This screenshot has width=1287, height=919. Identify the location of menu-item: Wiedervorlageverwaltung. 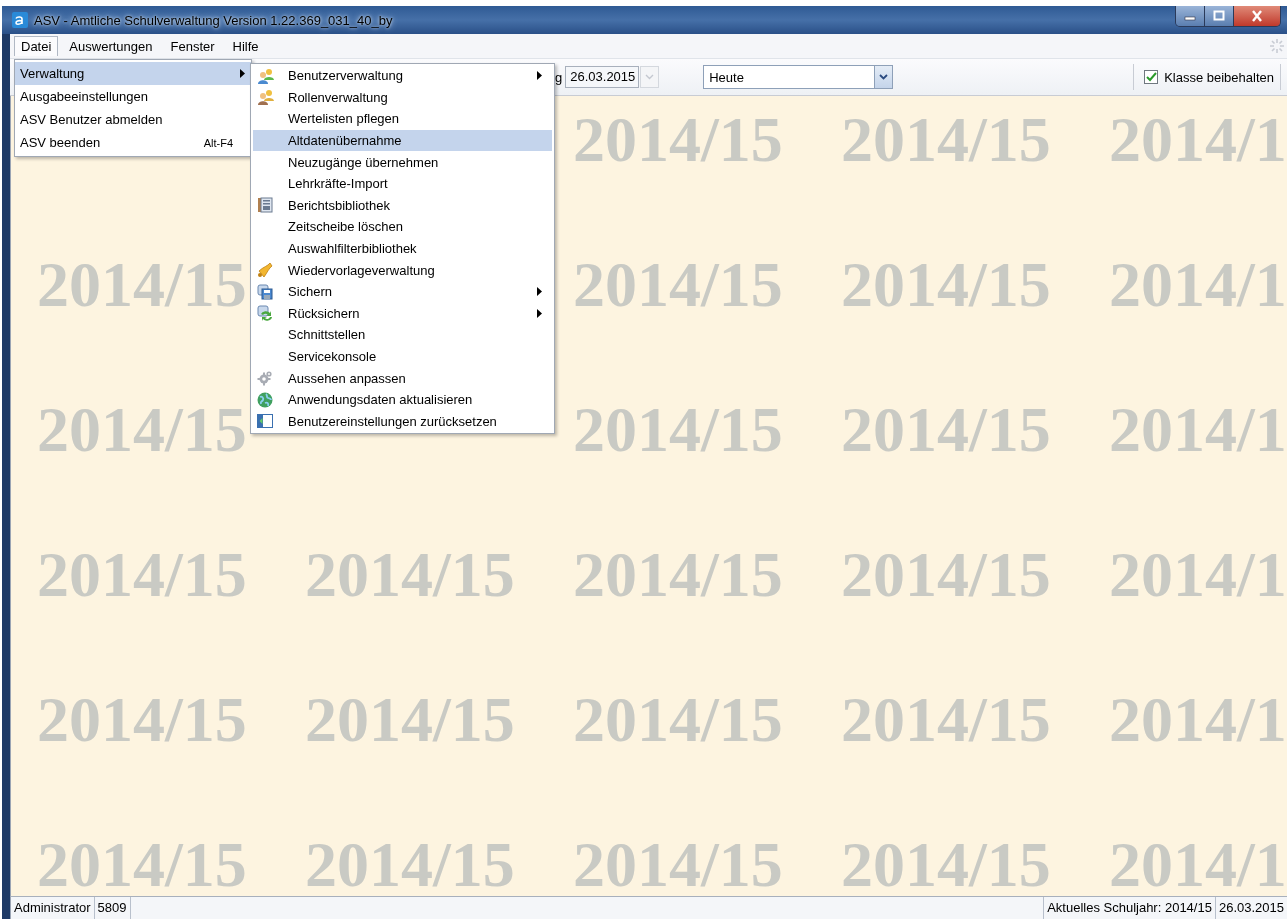
(402, 270).